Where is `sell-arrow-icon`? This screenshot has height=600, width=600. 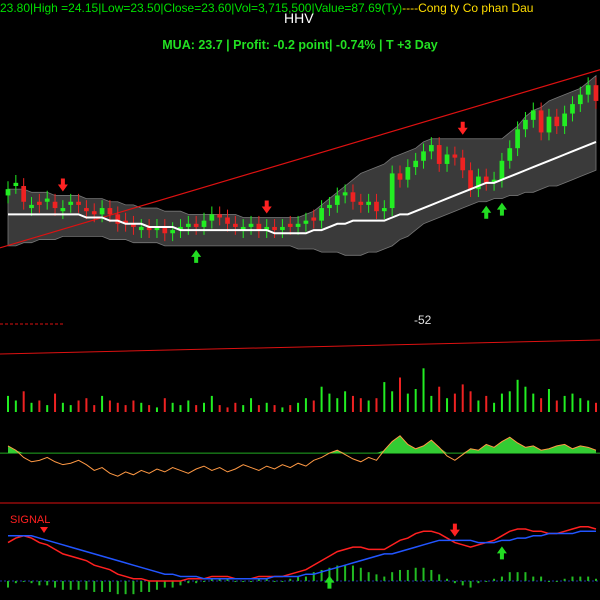 sell-arrow-icon is located at coordinates (266, 207).